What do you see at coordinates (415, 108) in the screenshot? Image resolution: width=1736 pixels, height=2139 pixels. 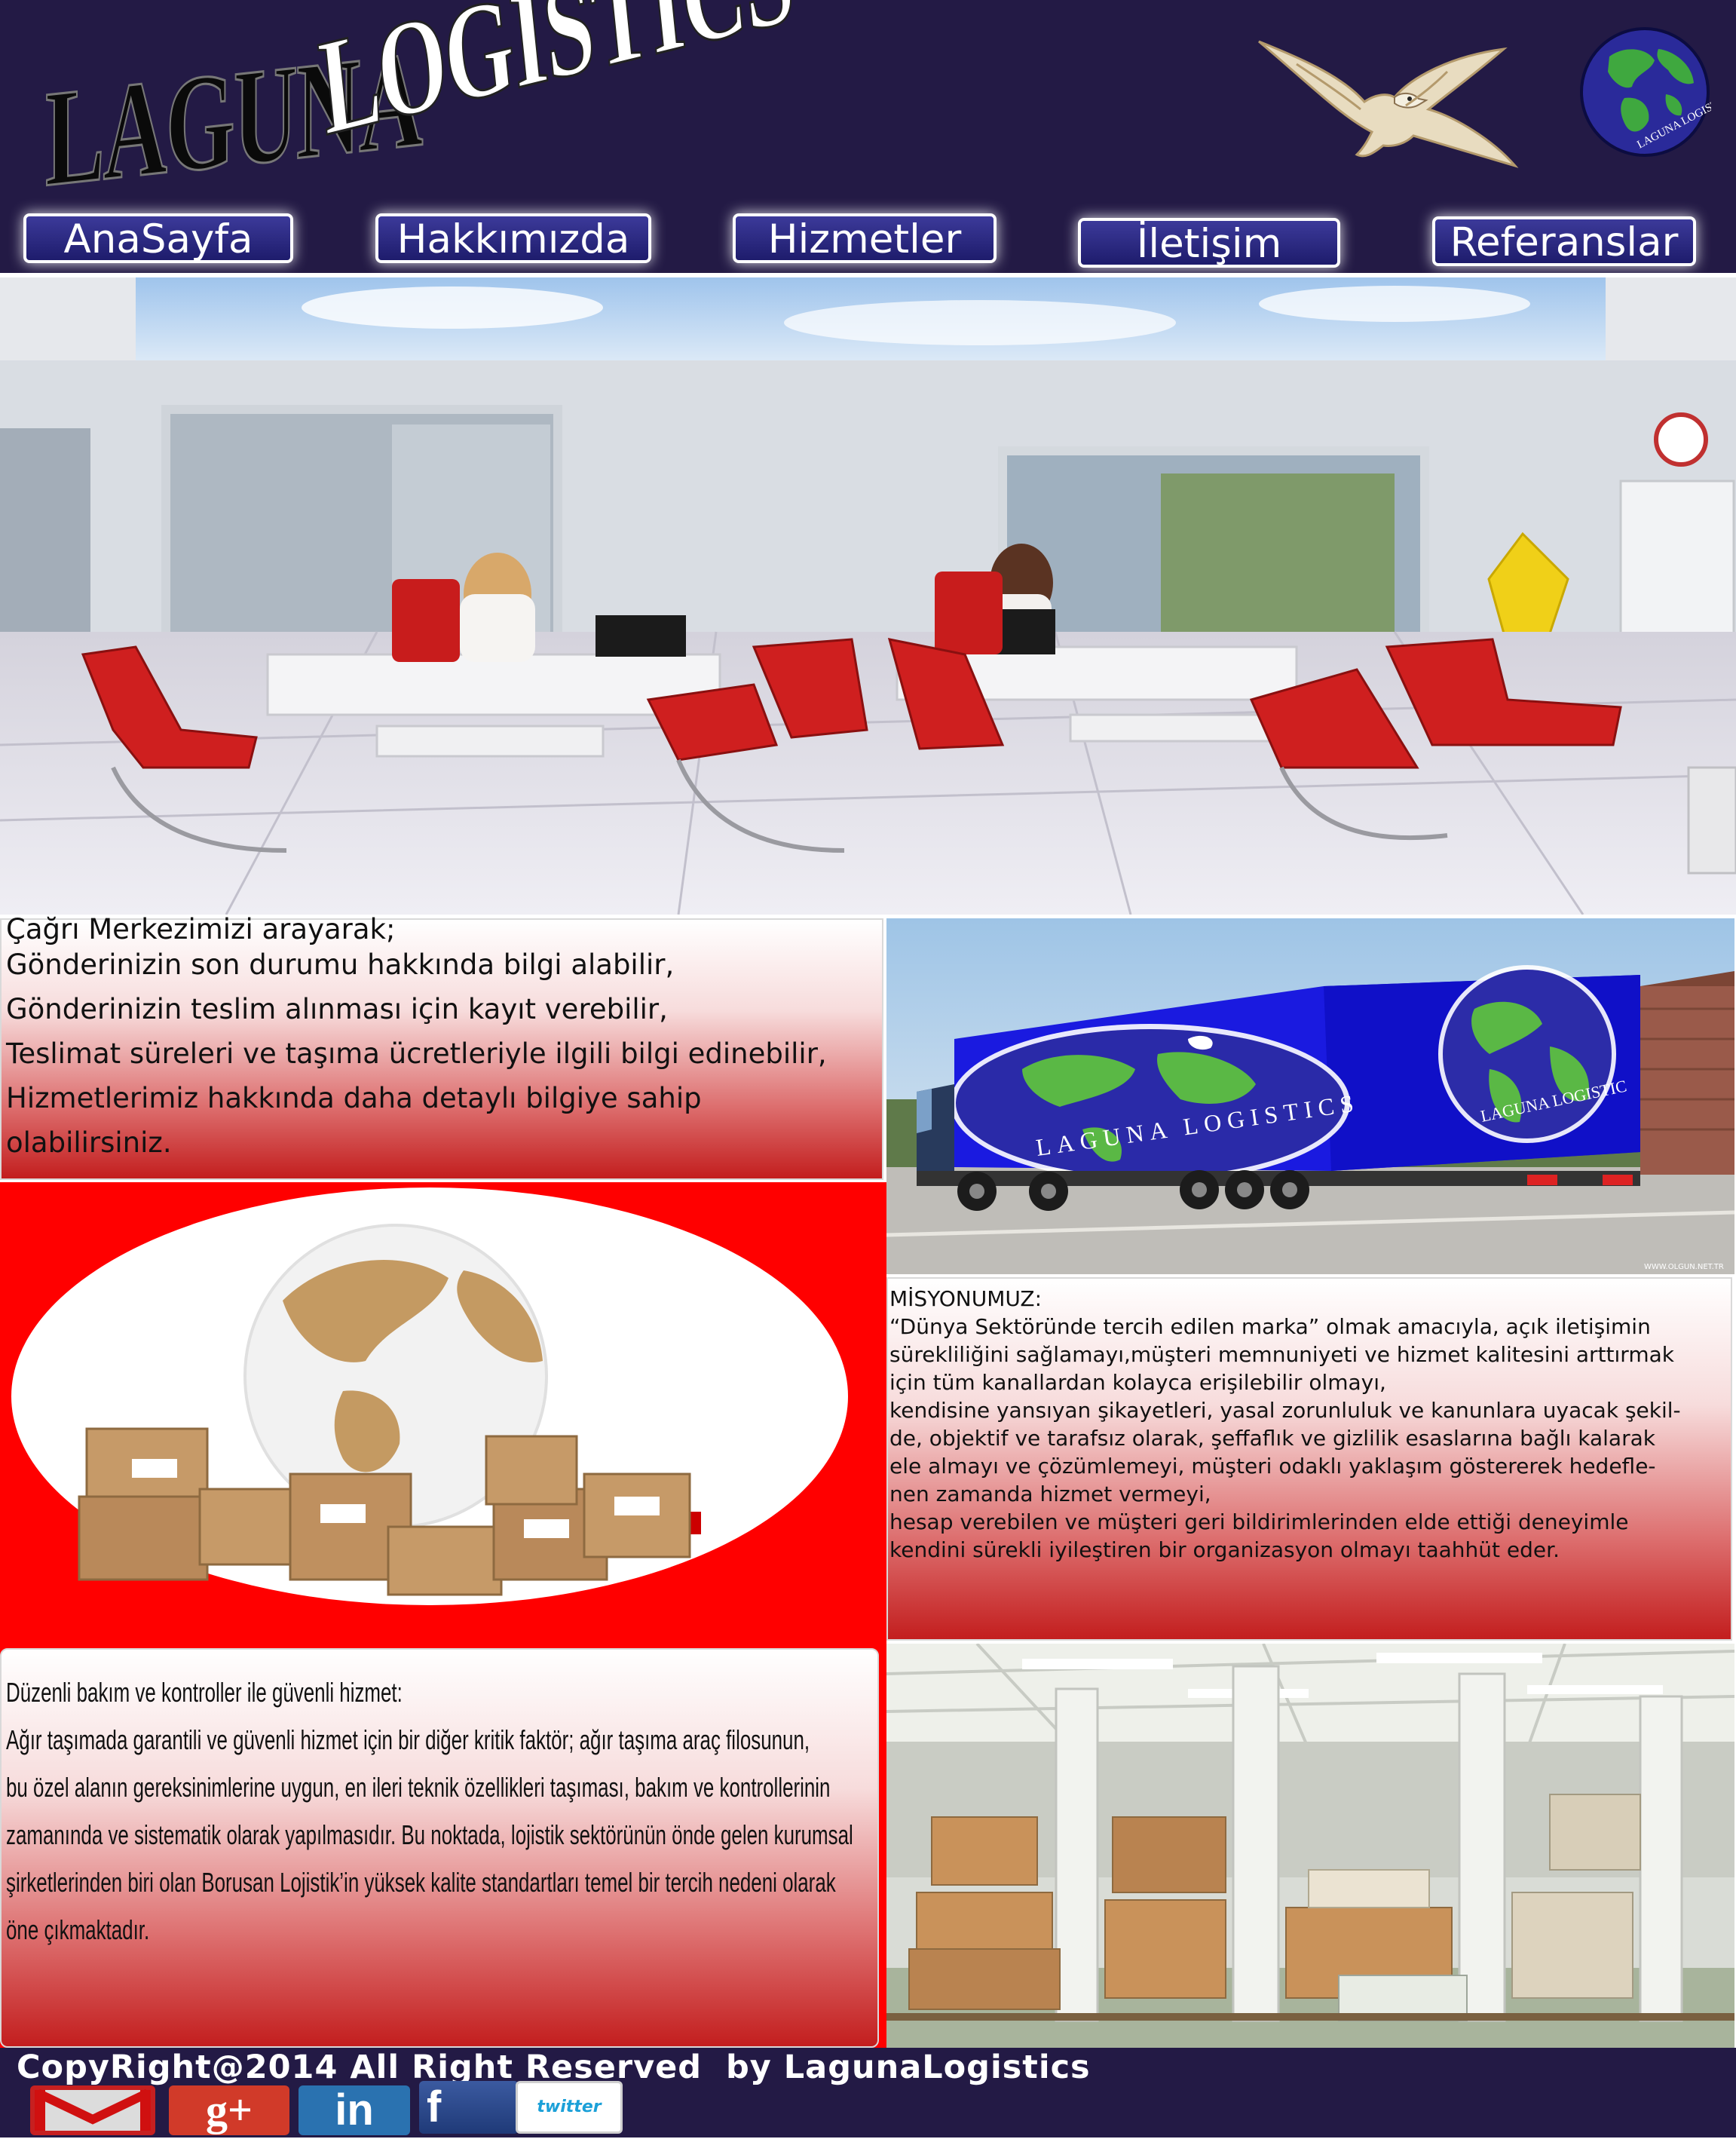 I see `brand-logo-text: LAGUNA LOGISTICS` at bounding box center [415, 108].